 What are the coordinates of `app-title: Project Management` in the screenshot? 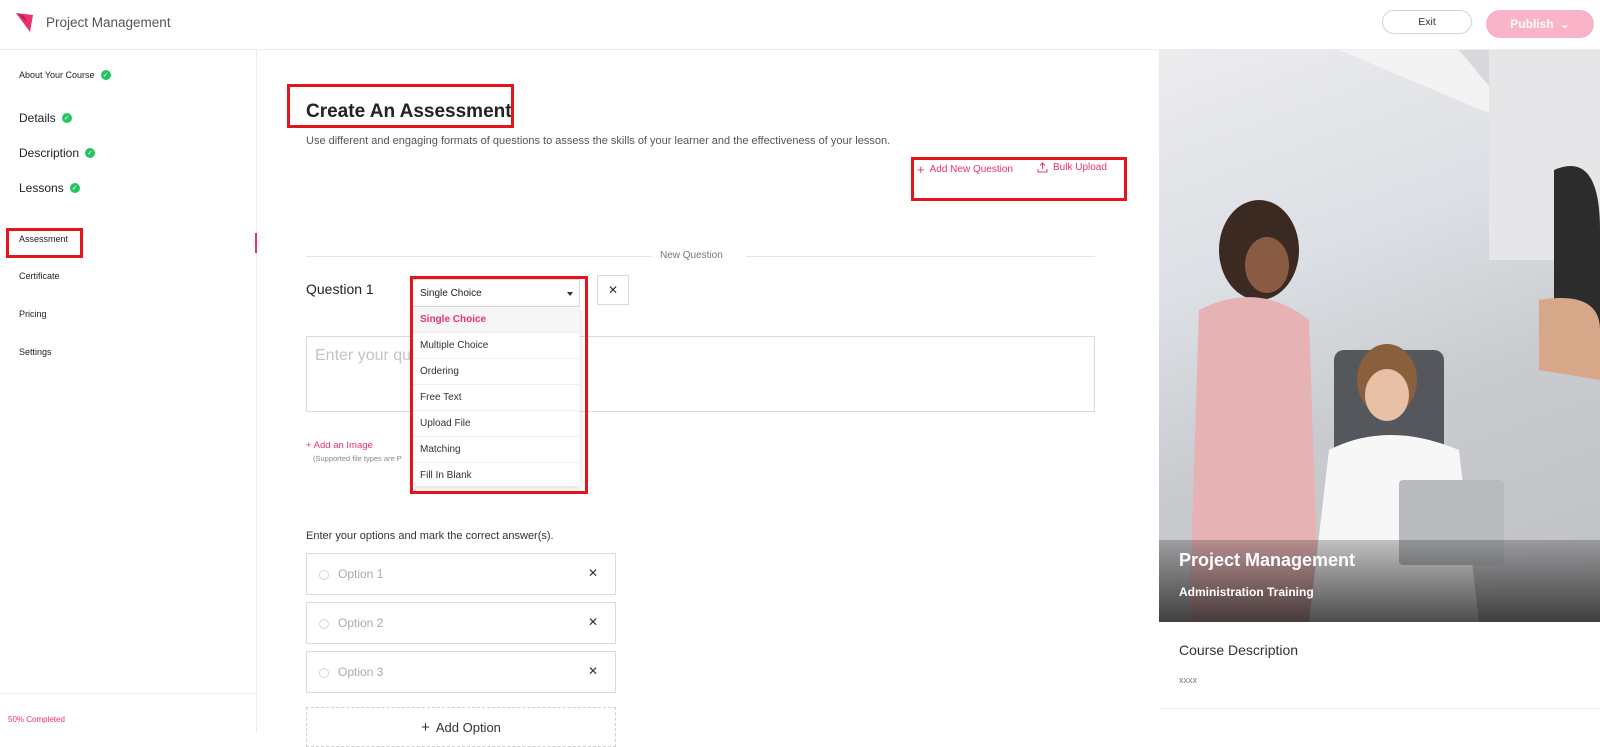 It's located at (108, 22).